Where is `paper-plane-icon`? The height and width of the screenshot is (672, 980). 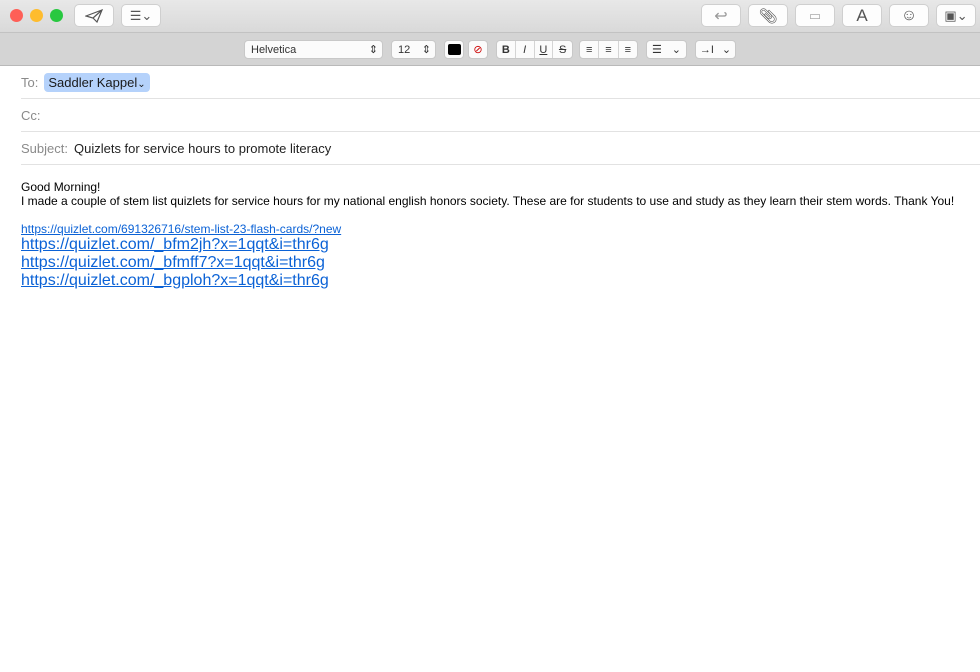
paper-plane-icon is located at coordinates (94, 15).